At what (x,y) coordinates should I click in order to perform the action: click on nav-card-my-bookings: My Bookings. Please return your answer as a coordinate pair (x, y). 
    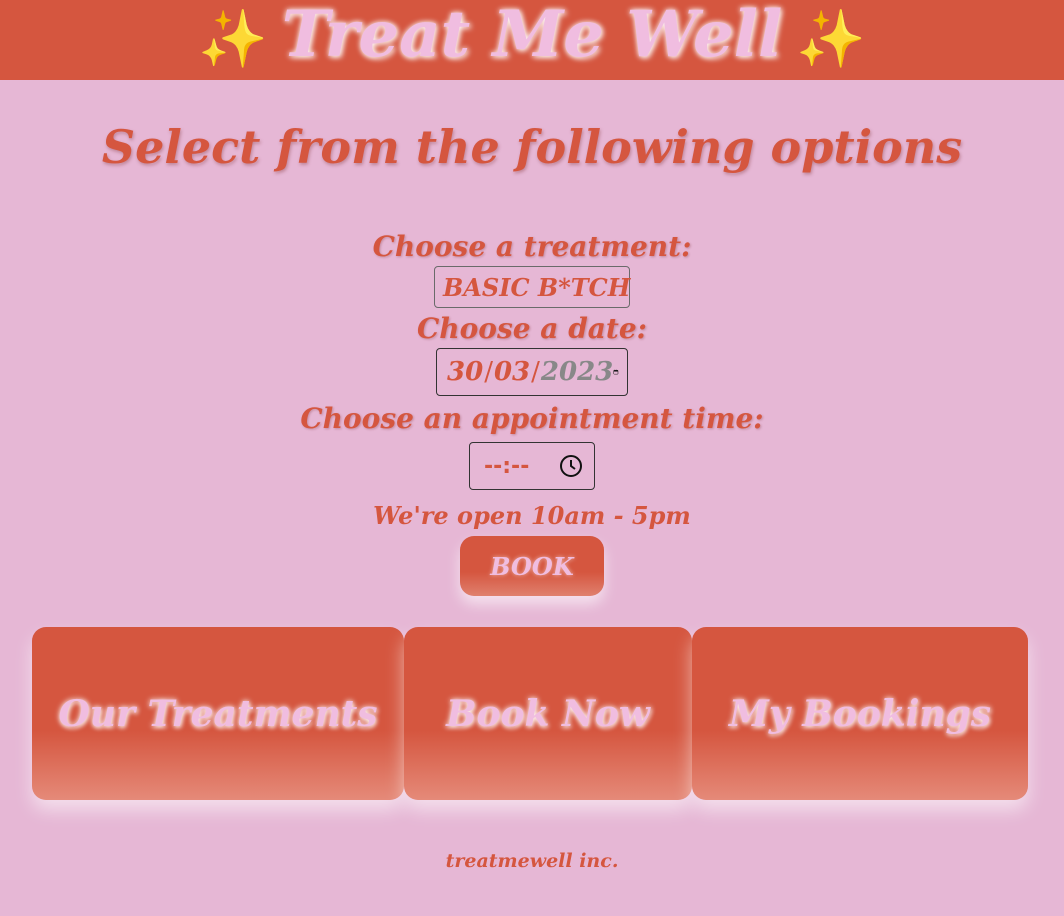
    Looking at the image, I should click on (860, 713).